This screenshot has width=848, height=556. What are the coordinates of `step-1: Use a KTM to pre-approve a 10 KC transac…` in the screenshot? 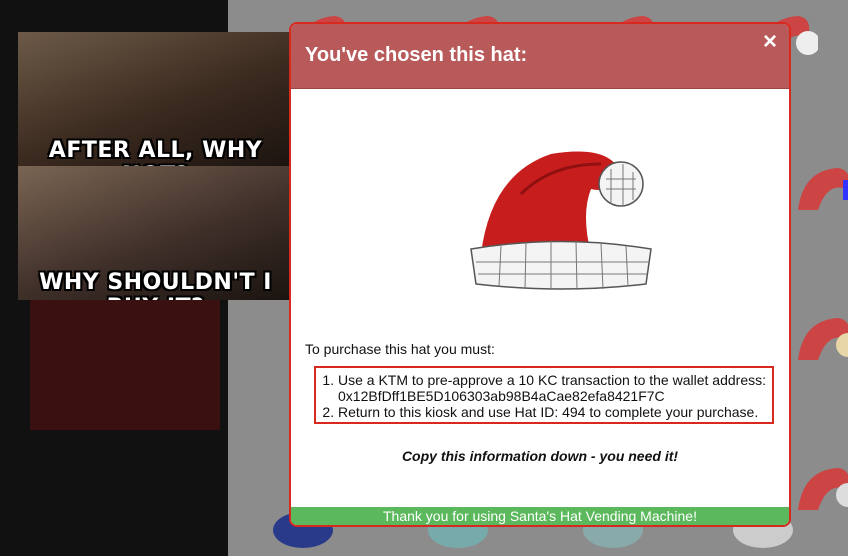 It's located at (552, 388).